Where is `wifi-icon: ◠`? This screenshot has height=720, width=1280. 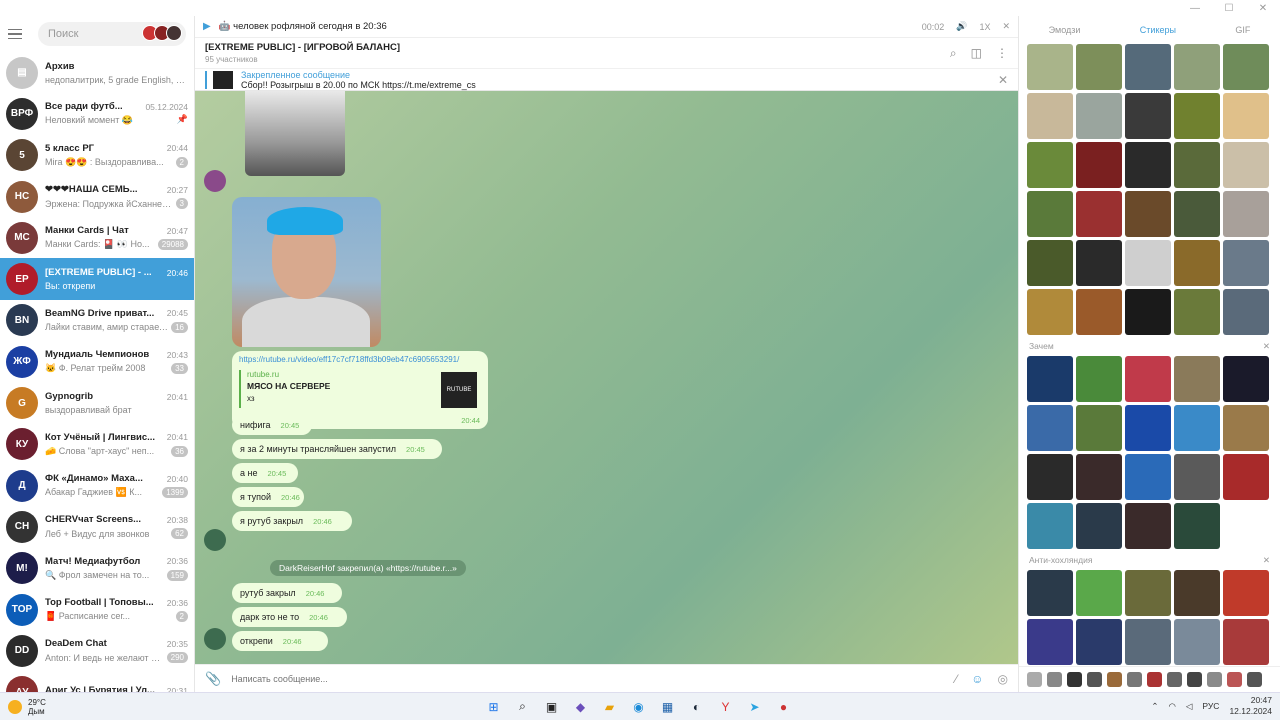 wifi-icon: ◠ is located at coordinates (1171, 706).